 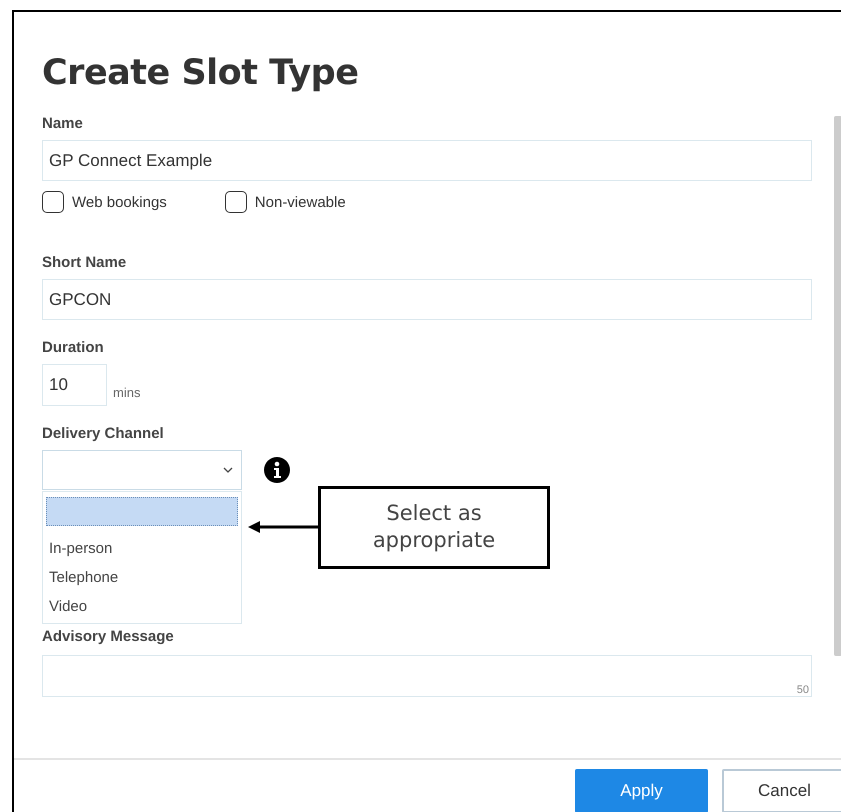 I want to click on short-name-field: GPCON, so click(x=427, y=299).